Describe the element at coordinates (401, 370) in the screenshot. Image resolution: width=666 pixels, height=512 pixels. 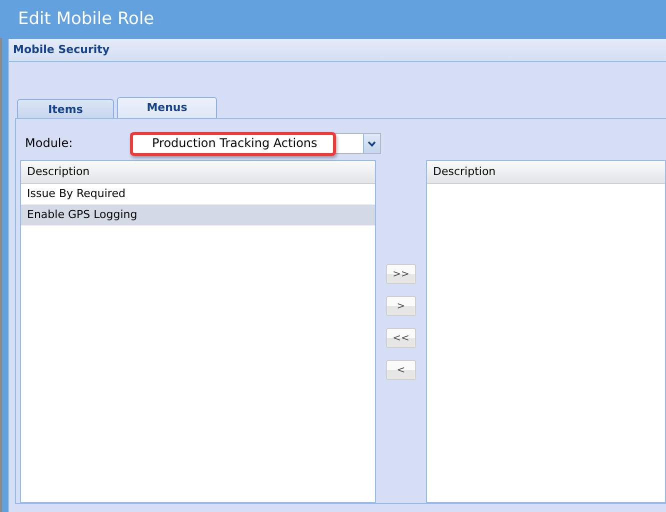
I see `move-button: <` at that location.